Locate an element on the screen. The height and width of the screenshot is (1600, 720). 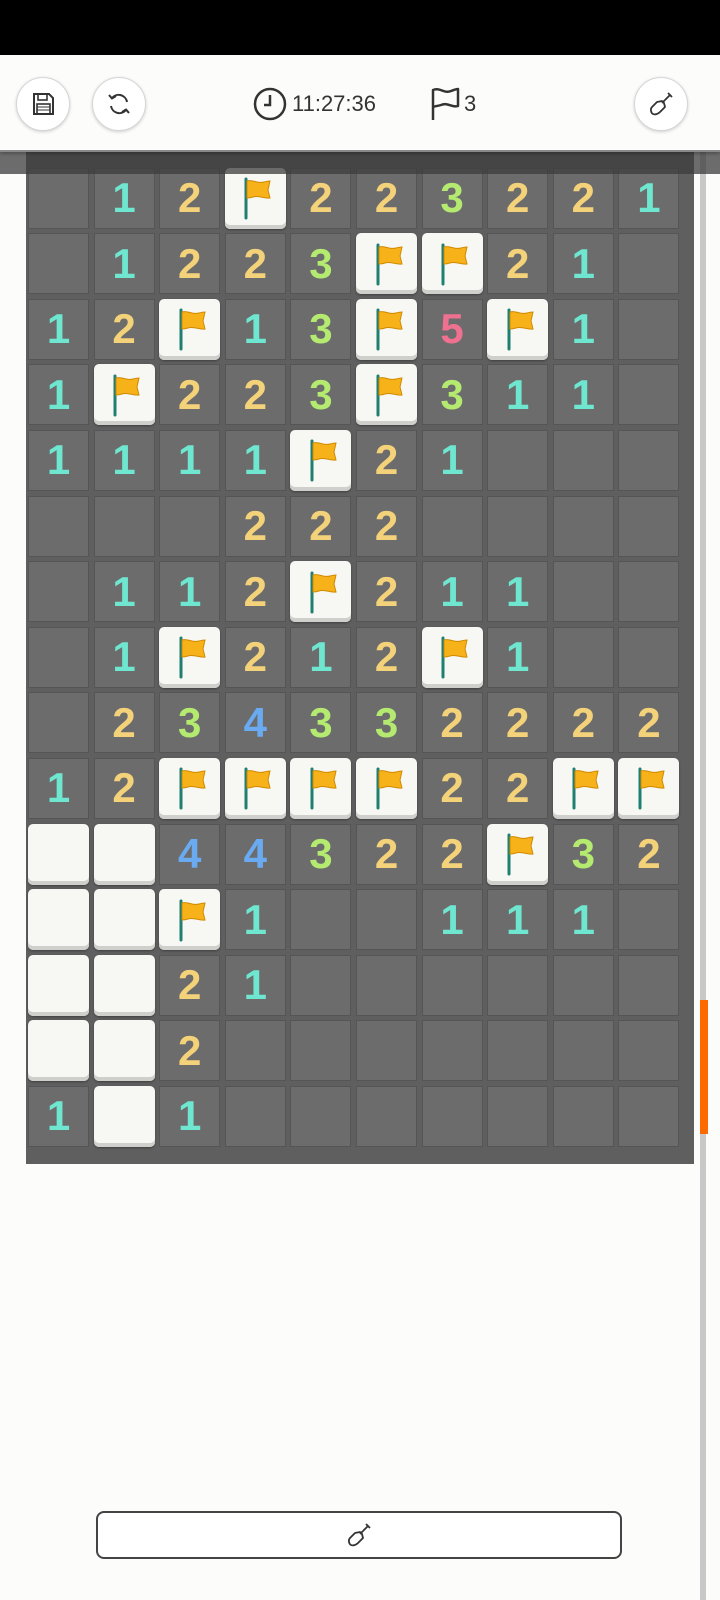
scrollbar-thumb is located at coordinates (704, 1067).